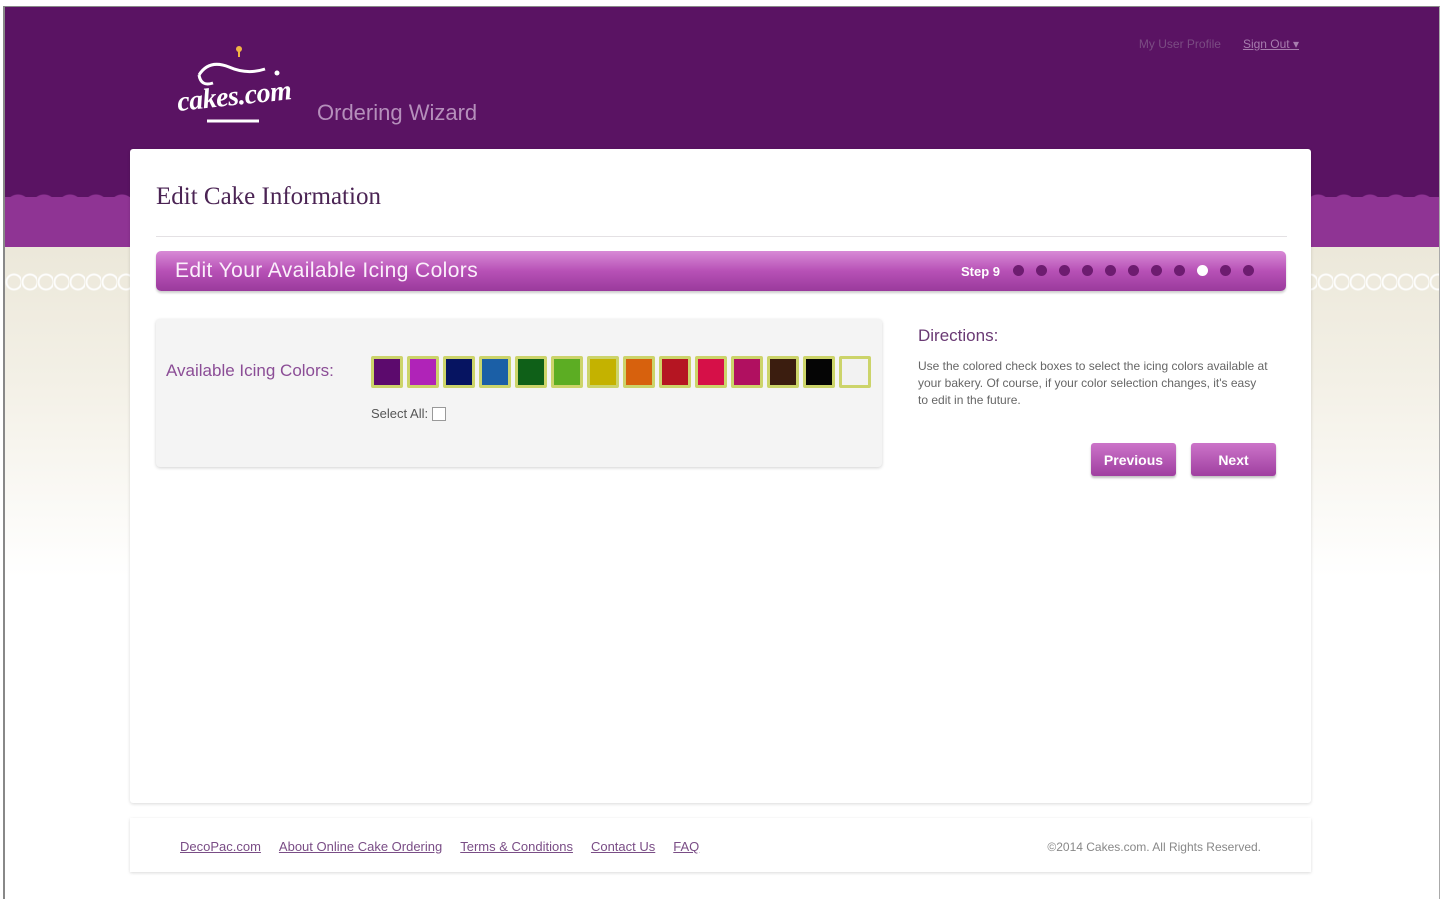 The width and height of the screenshot is (1443, 899). I want to click on ordering-wizard-title: Ordering Wizard, so click(397, 112).